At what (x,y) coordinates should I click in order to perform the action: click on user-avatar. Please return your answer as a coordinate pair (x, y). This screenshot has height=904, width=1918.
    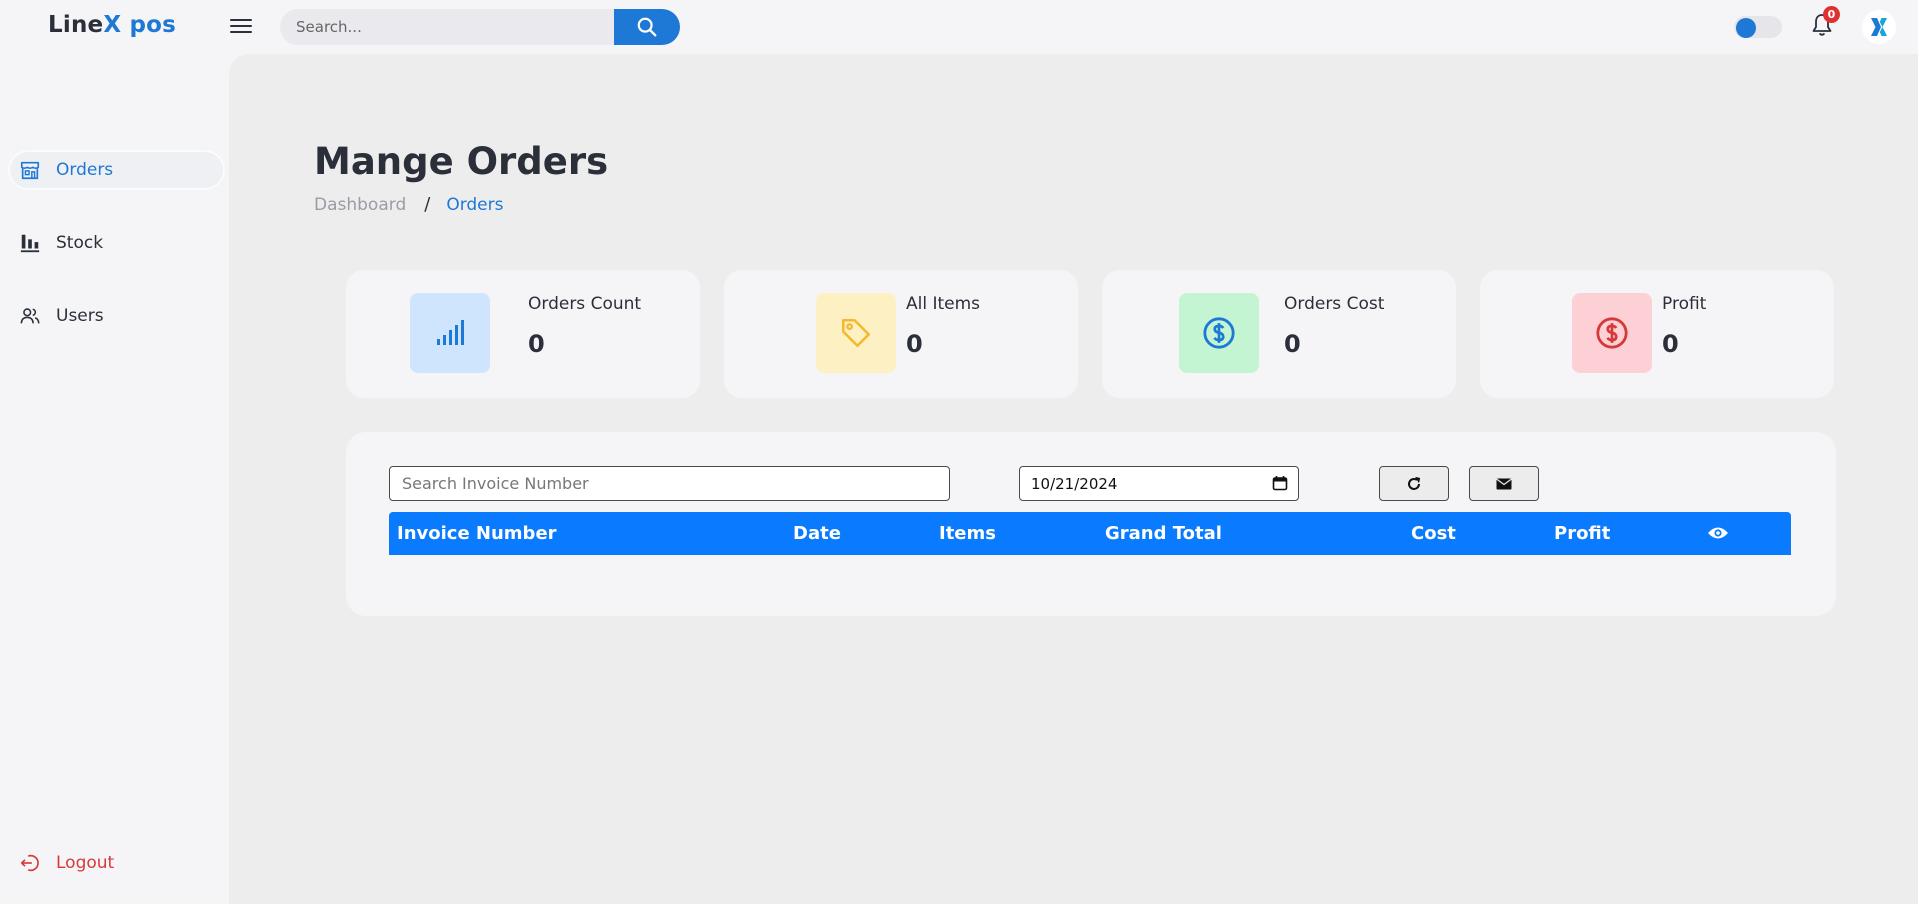
    Looking at the image, I should click on (1879, 27).